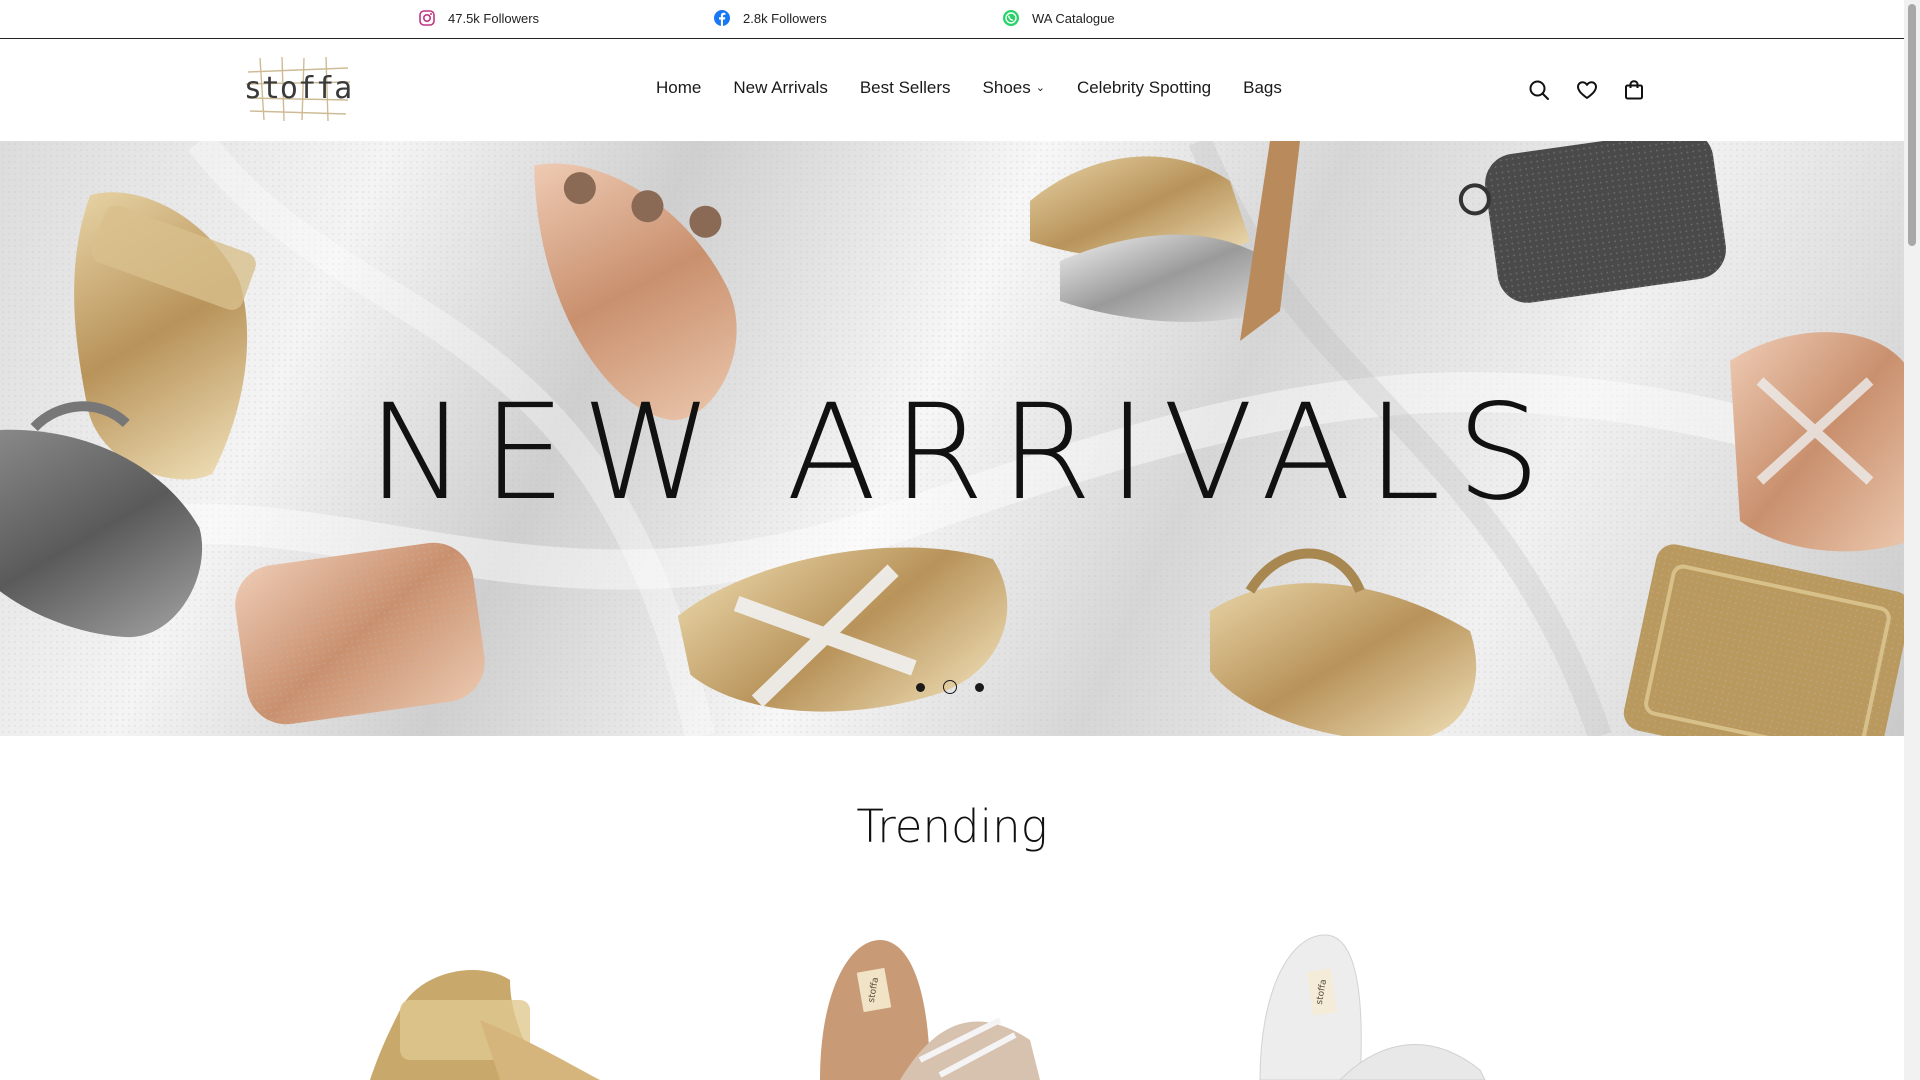 This screenshot has width=1920, height=1080. What do you see at coordinates (1011, 18) in the screenshot?
I see `whatsapp-icon` at bounding box center [1011, 18].